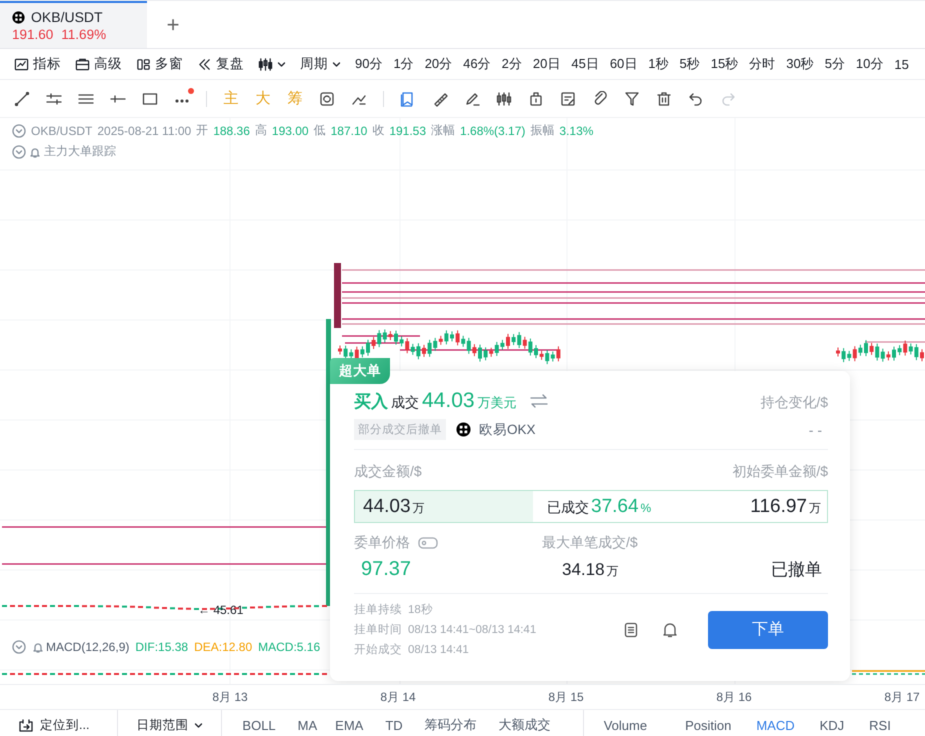 The image size is (925, 736). I want to click on interval-button: 46分, so click(477, 64).